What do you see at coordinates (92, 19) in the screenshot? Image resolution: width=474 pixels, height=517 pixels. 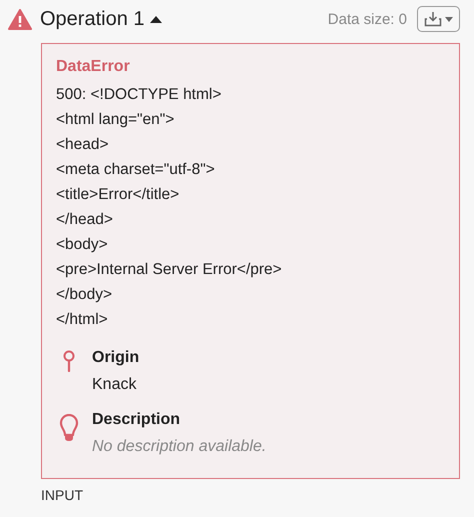 I see `operation-title: Operation 1` at bounding box center [92, 19].